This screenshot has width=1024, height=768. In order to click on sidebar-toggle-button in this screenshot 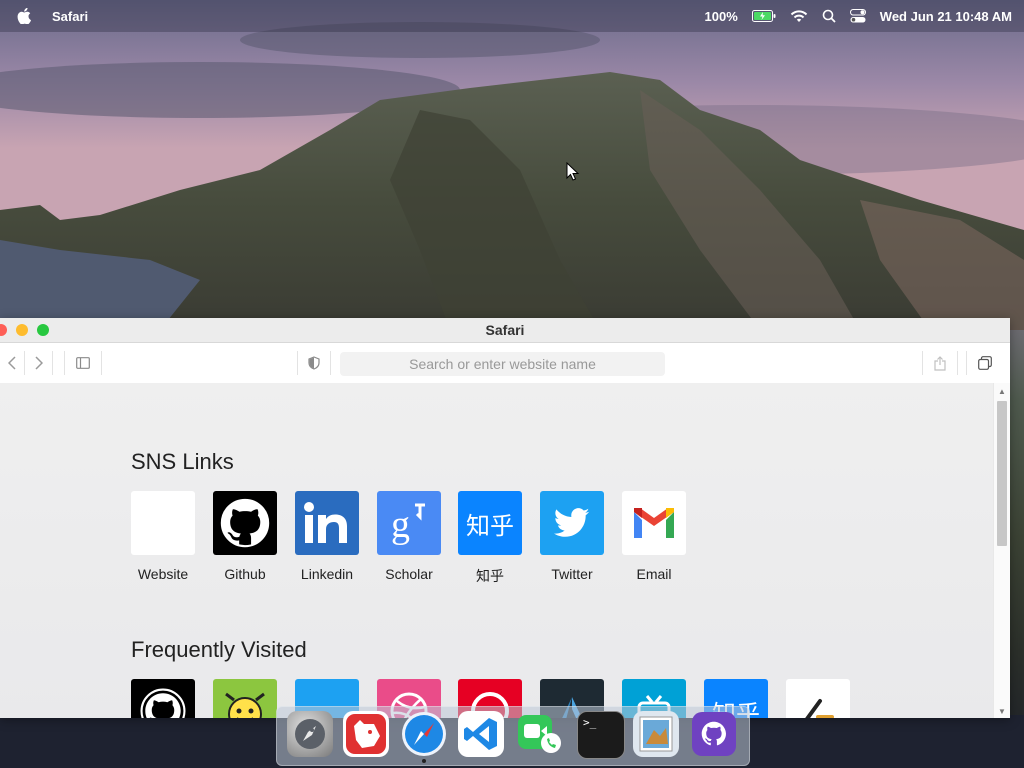, I will do `click(83, 363)`.